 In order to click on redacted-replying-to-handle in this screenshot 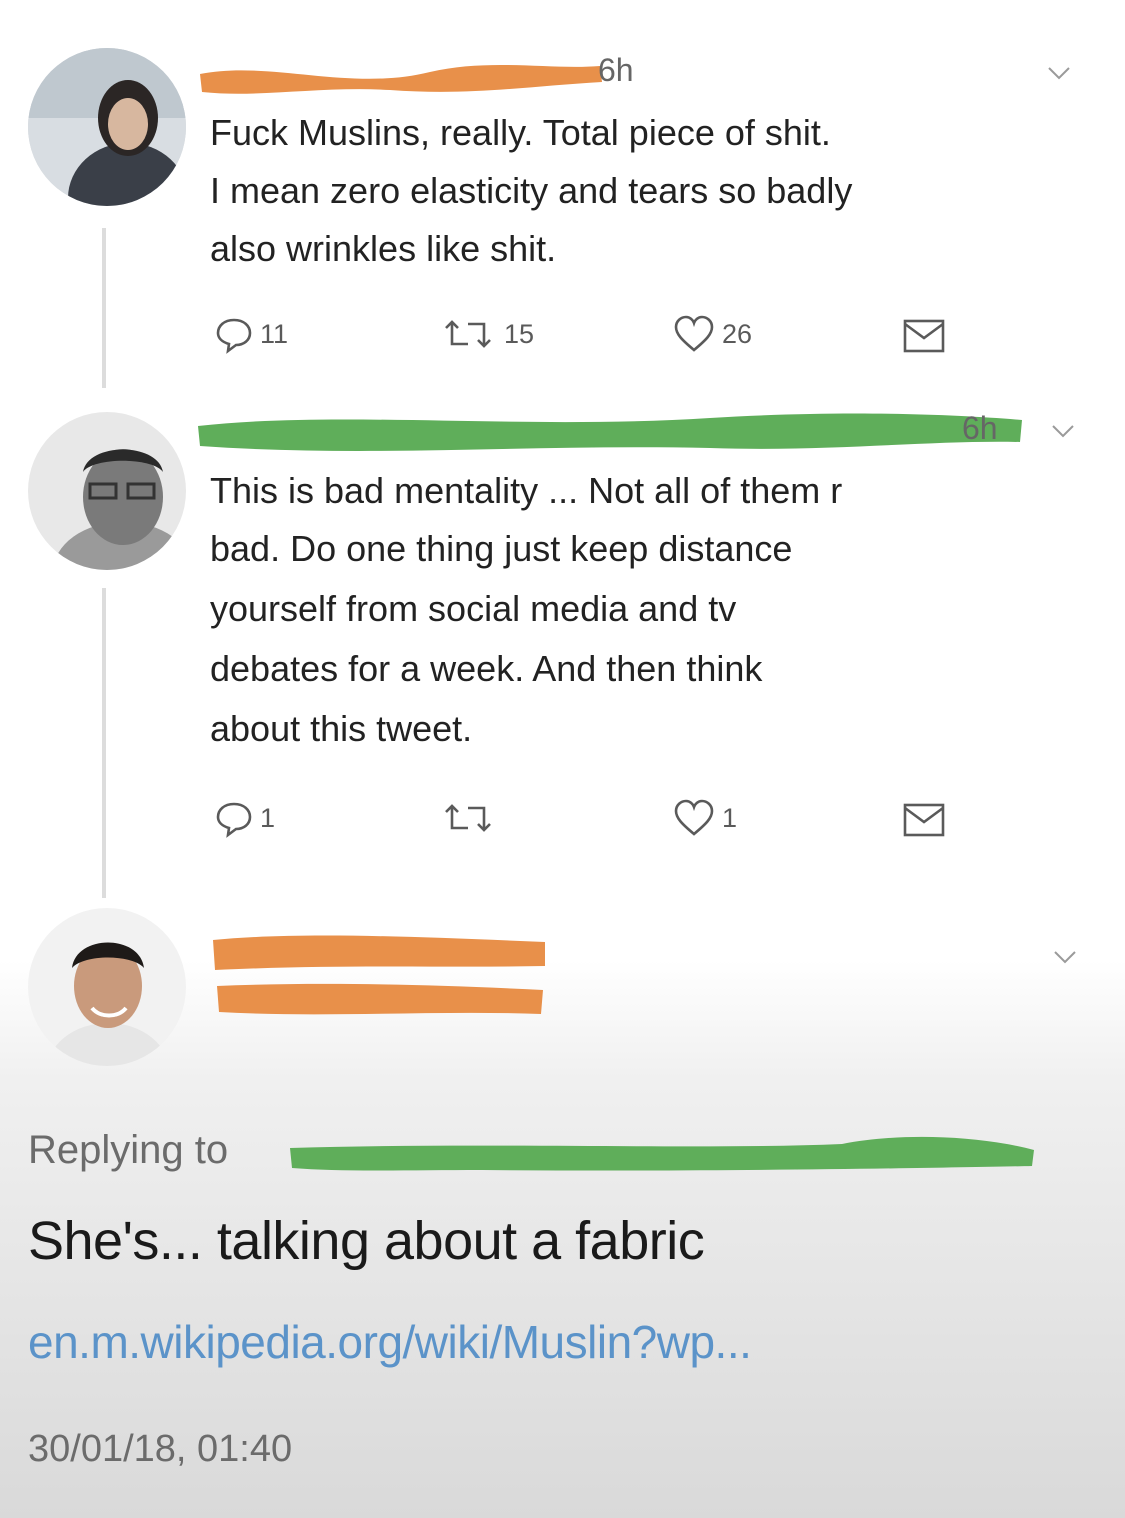, I will do `click(662, 1153)`.